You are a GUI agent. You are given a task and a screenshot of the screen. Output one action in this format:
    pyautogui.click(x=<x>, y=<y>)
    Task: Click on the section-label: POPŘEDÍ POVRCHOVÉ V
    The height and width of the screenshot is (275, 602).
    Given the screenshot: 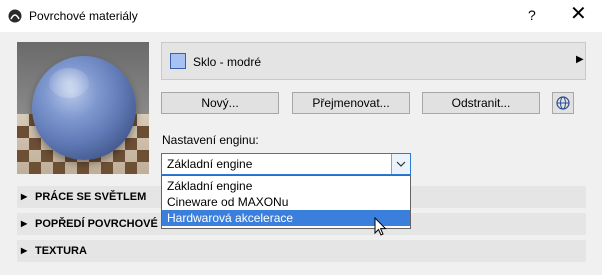 What is the action you would take?
    pyautogui.click(x=102, y=224)
    